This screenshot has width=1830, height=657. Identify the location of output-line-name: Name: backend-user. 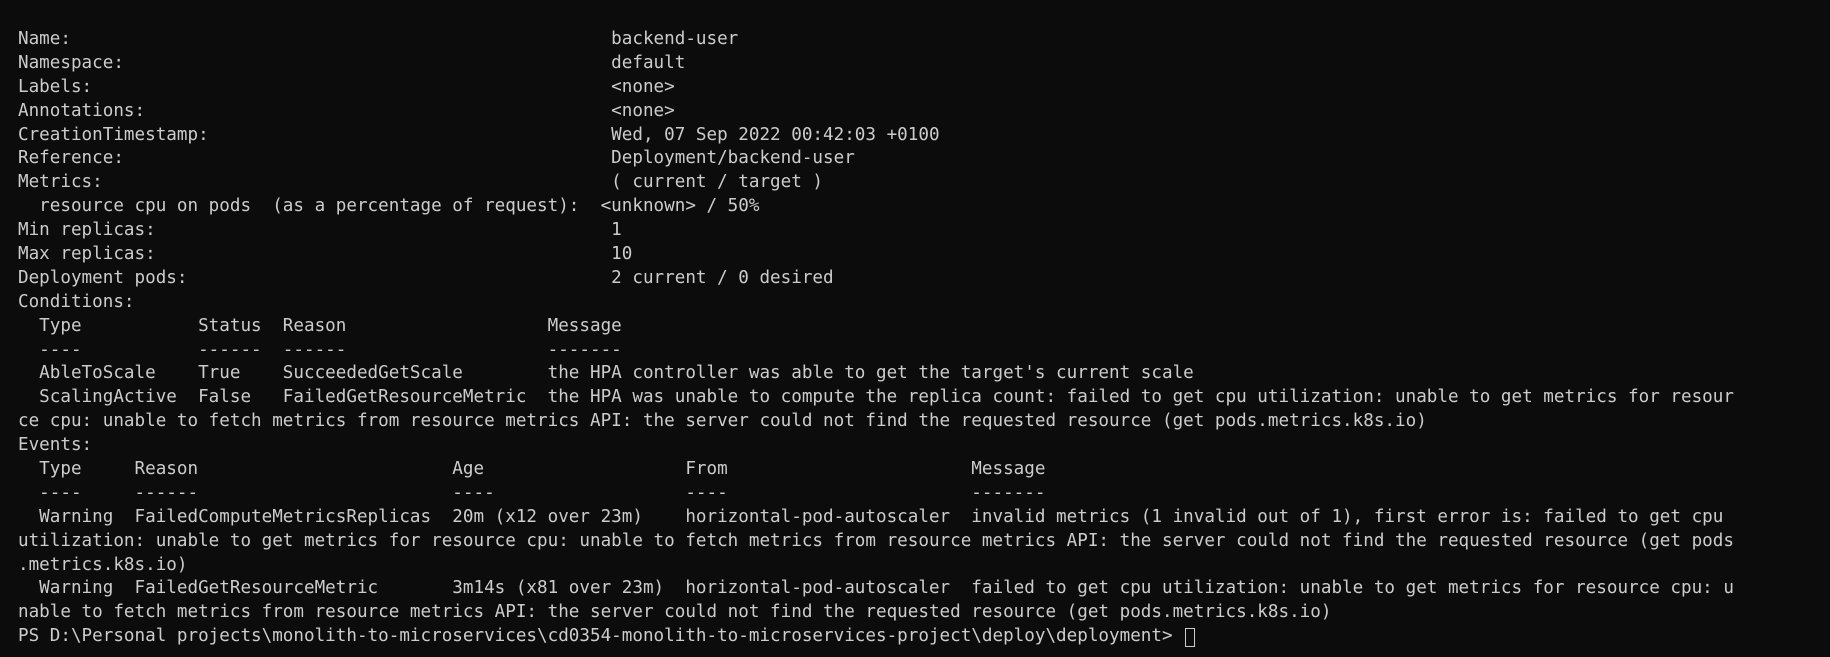
(378, 39).